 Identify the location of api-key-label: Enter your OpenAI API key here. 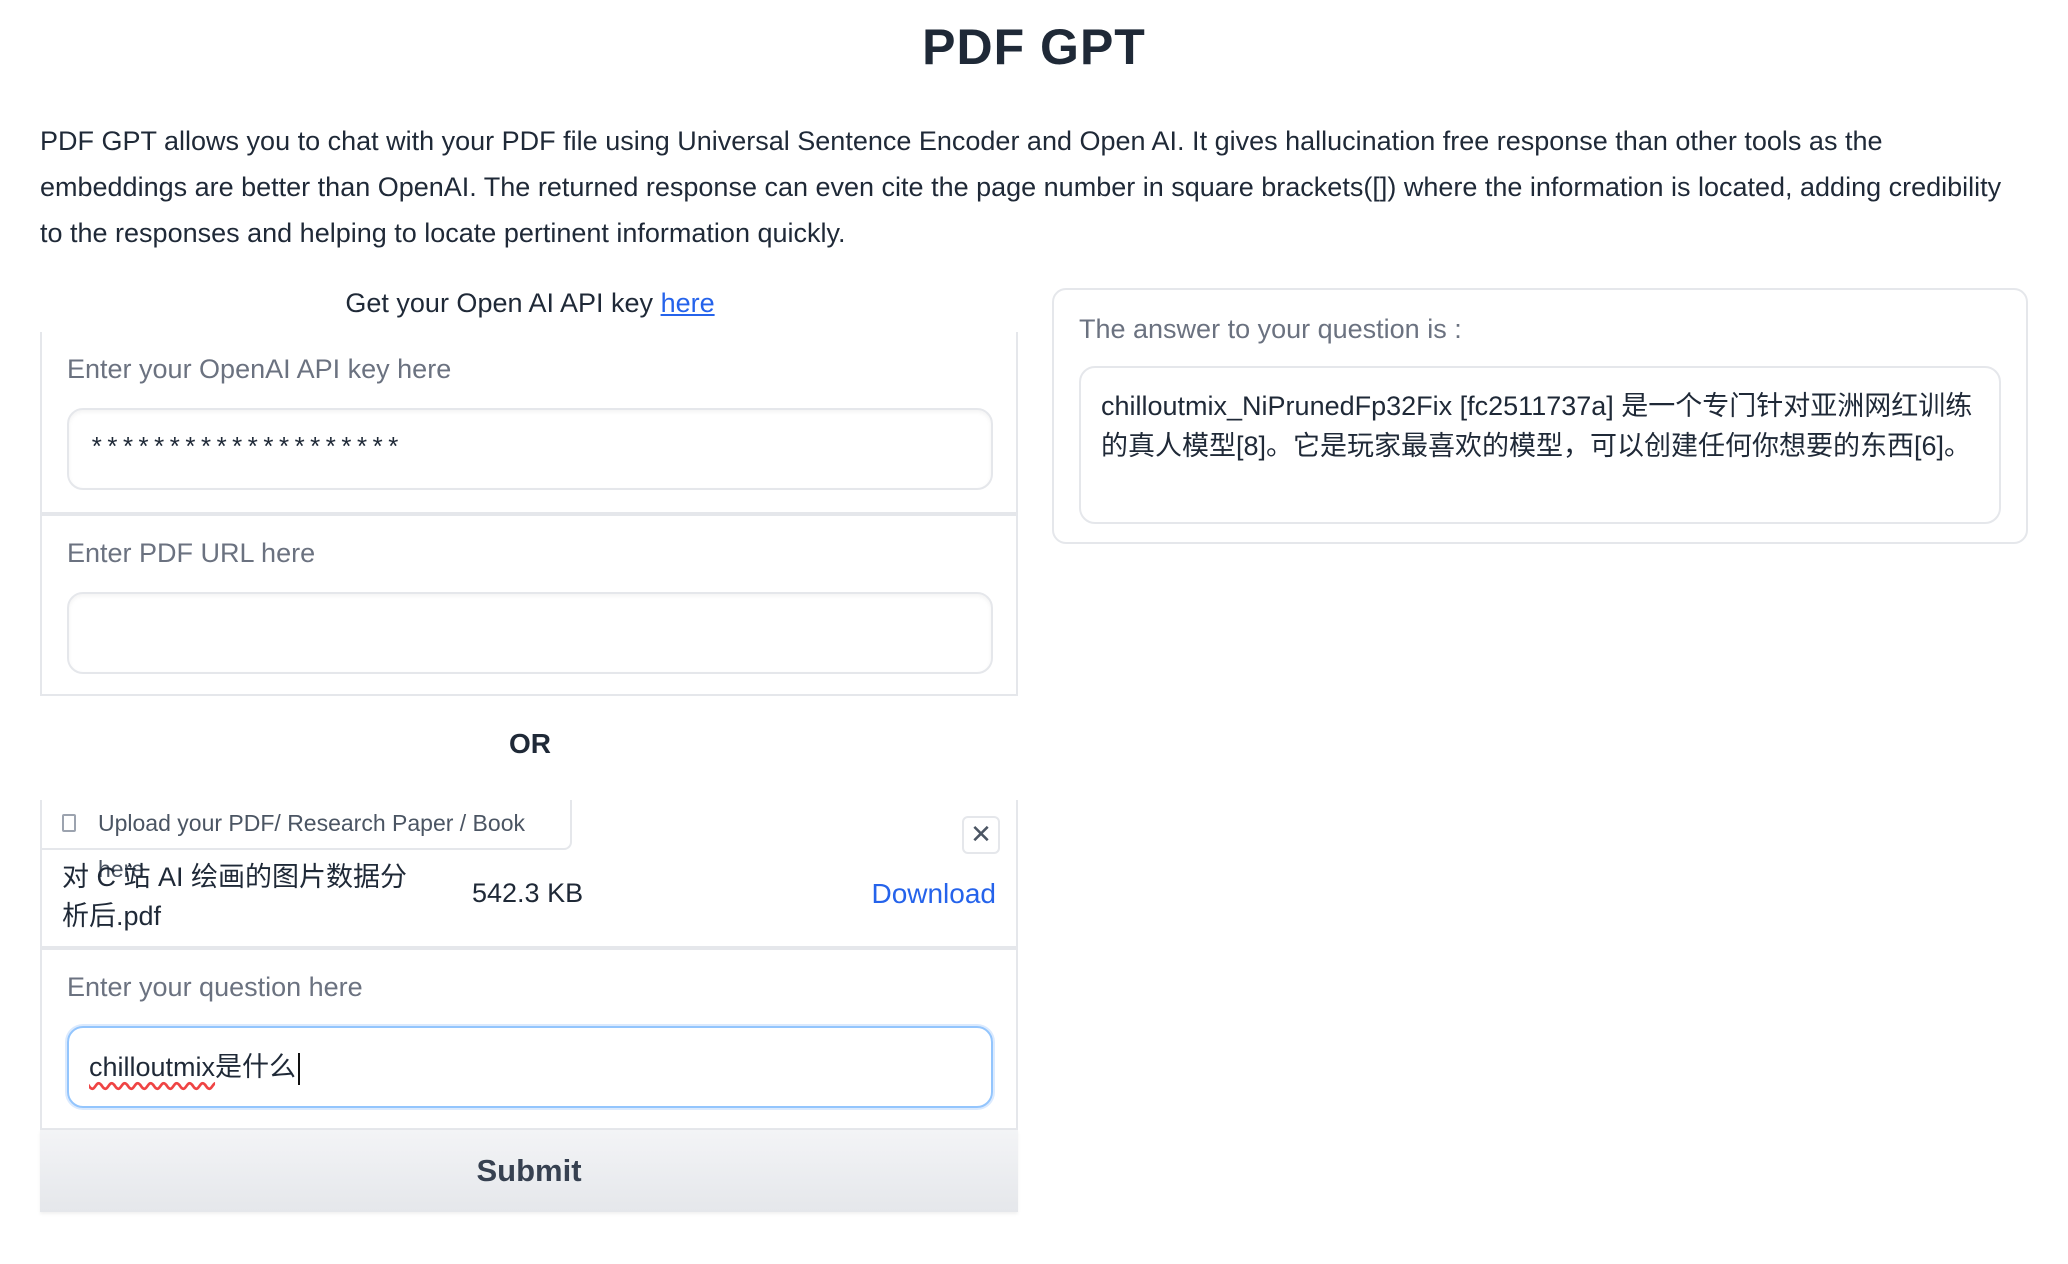
(259, 369).